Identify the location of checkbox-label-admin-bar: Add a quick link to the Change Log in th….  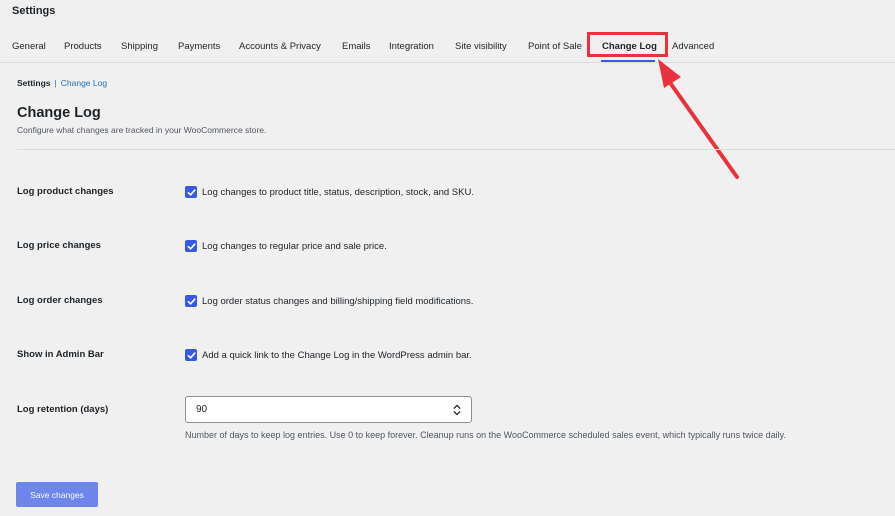
(337, 355).